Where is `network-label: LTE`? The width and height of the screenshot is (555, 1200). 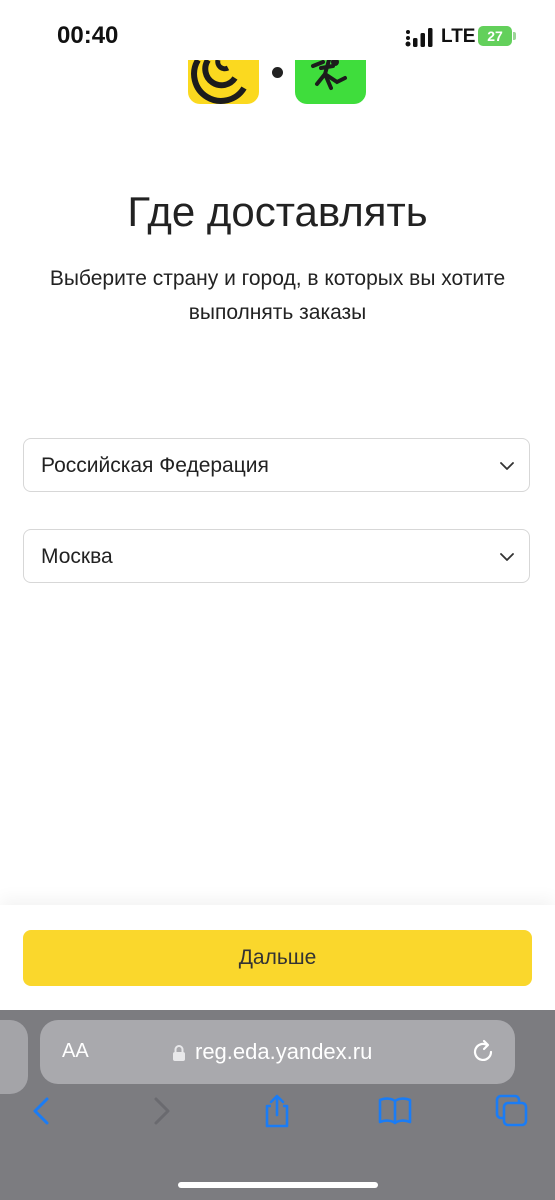 network-label: LTE is located at coordinates (458, 36).